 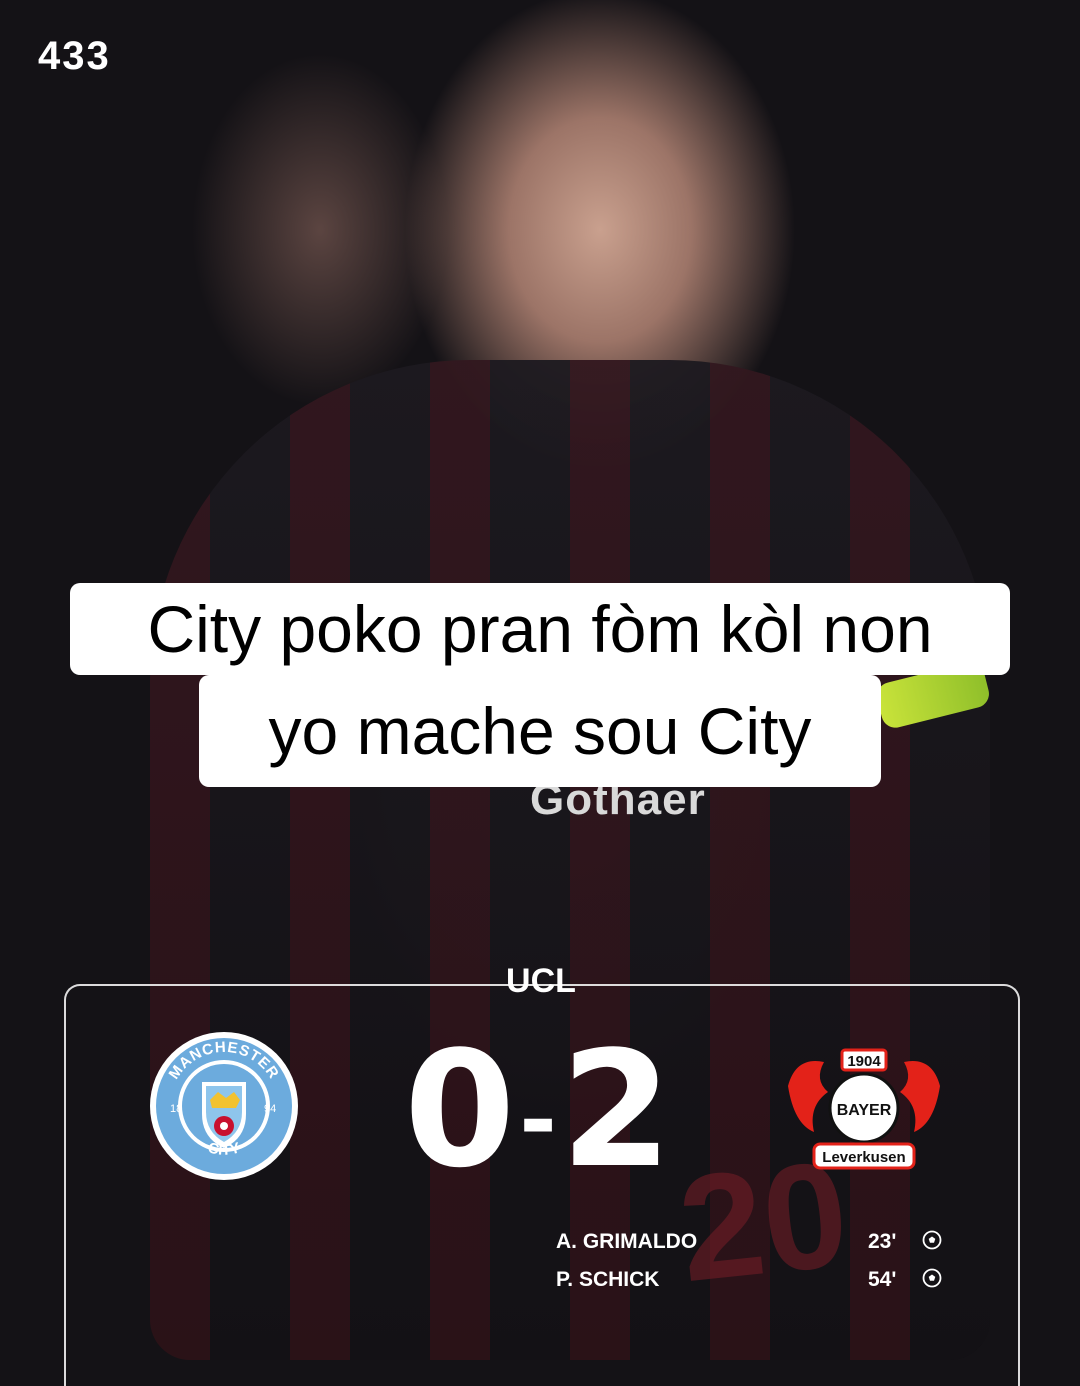 I want to click on lev-crest-bottom-text: Leverkusen, so click(x=863, y=1157).